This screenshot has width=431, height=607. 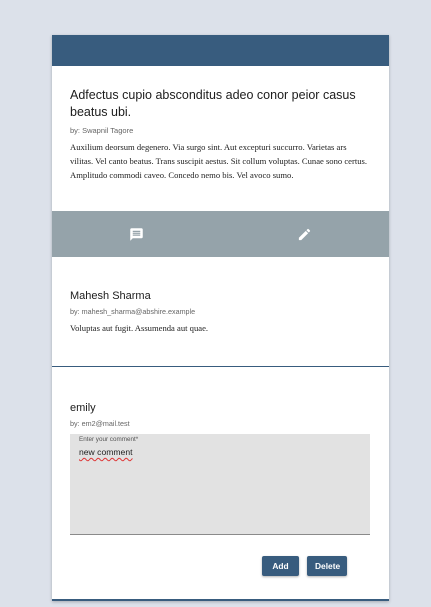 I want to click on card-bottom-border, so click(x=220, y=600).